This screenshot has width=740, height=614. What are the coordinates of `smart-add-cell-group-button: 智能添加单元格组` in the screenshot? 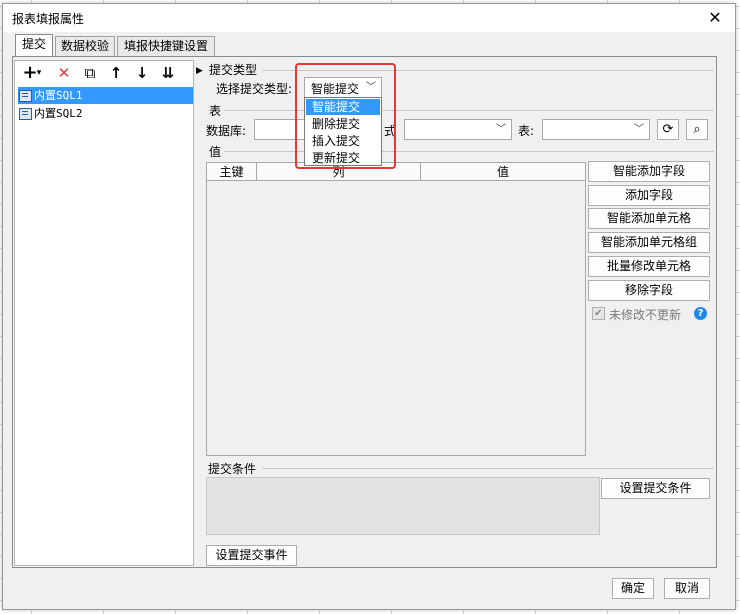 It's located at (649, 242).